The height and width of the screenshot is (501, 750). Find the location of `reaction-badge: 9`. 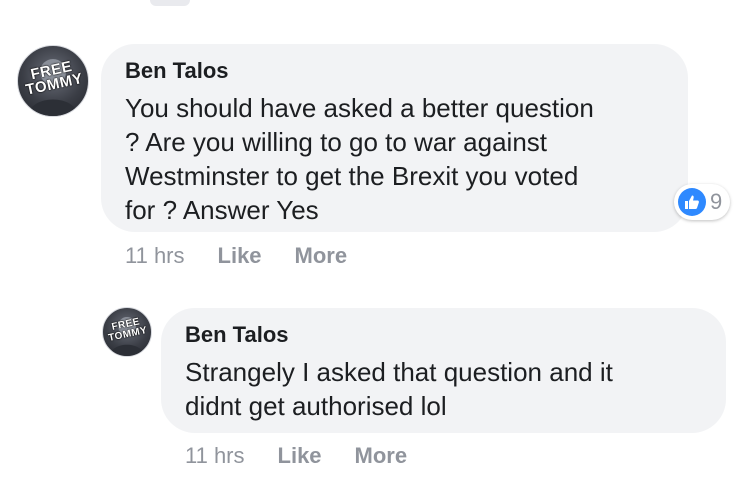

reaction-badge: 9 is located at coordinates (702, 202).